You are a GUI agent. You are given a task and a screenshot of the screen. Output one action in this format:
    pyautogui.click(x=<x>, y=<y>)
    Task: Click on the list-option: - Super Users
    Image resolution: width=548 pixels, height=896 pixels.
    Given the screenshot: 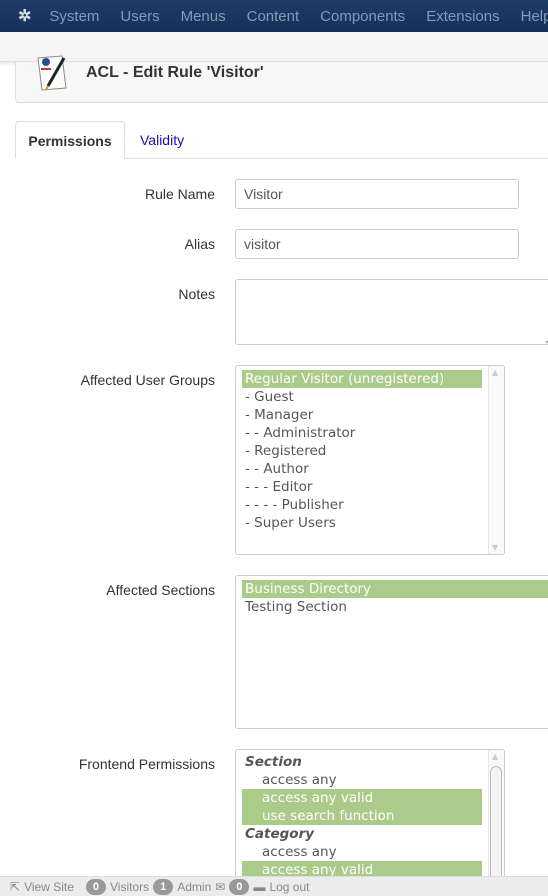 What is the action you would take?
    pyautogui.click(x=362, y=523)
    